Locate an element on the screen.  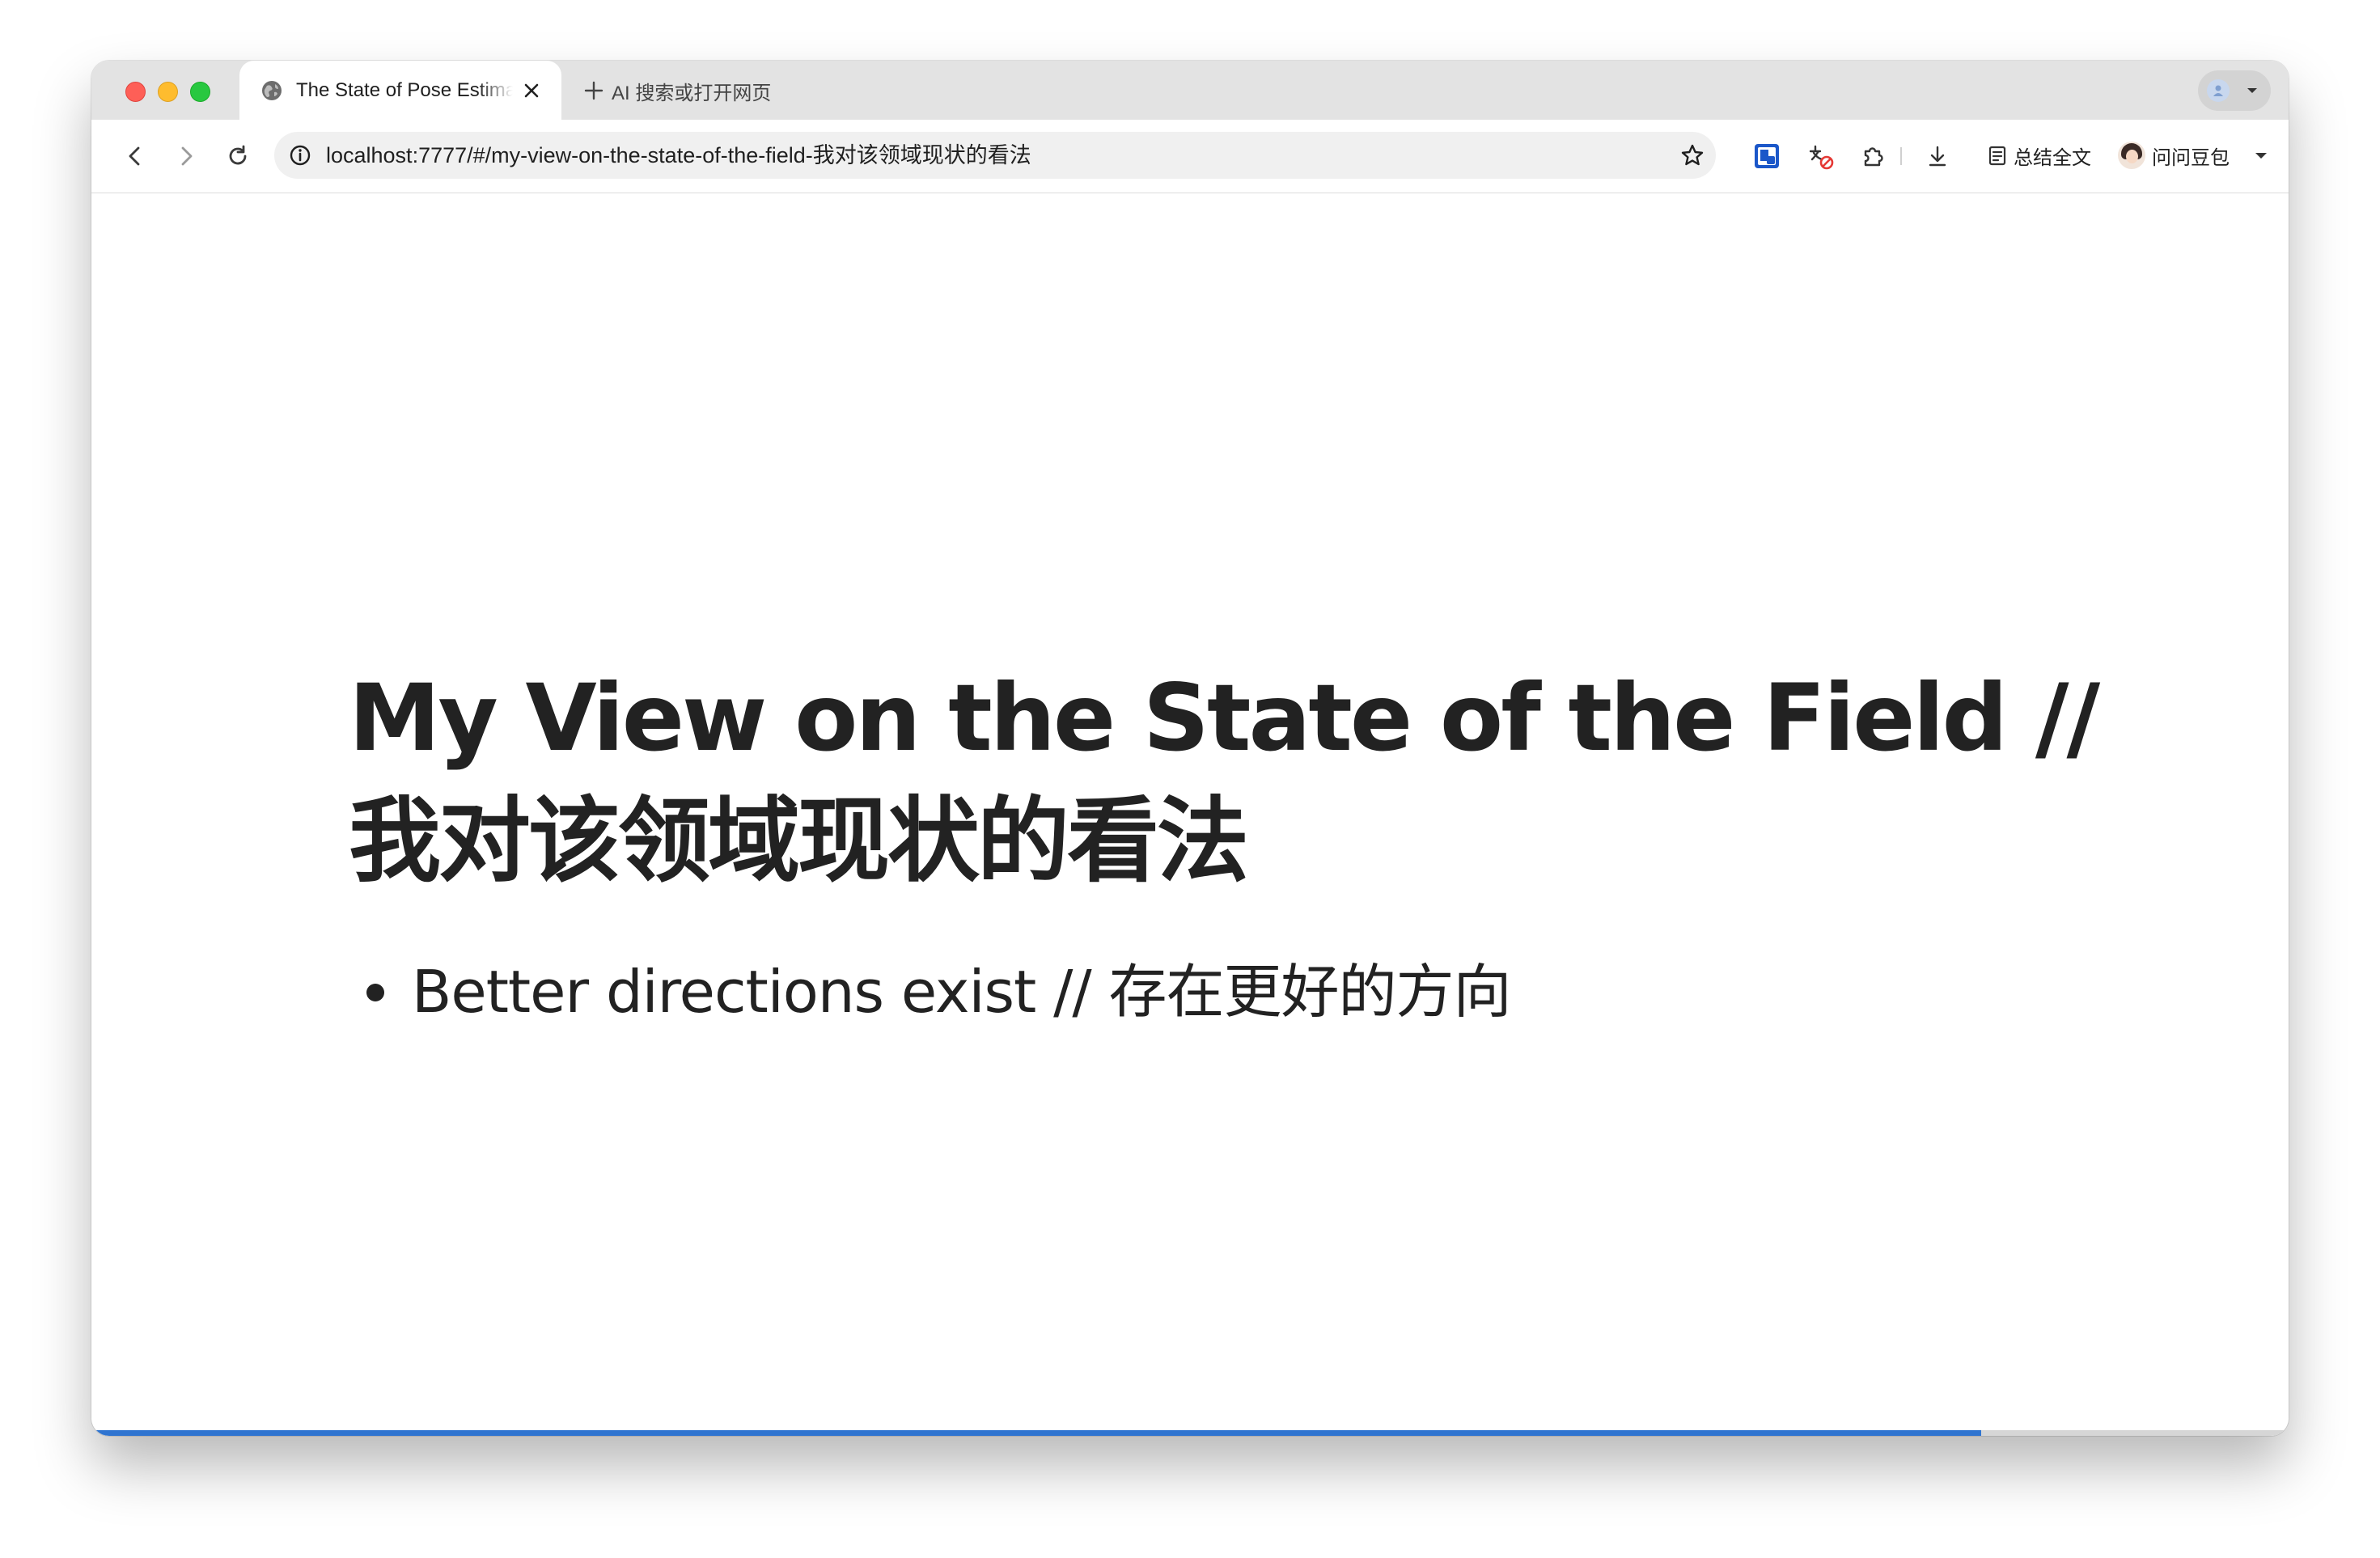
tab-strip: The State of Pose Estimation AI 搜索或打开网页 is located at coordinates (1190, 90).